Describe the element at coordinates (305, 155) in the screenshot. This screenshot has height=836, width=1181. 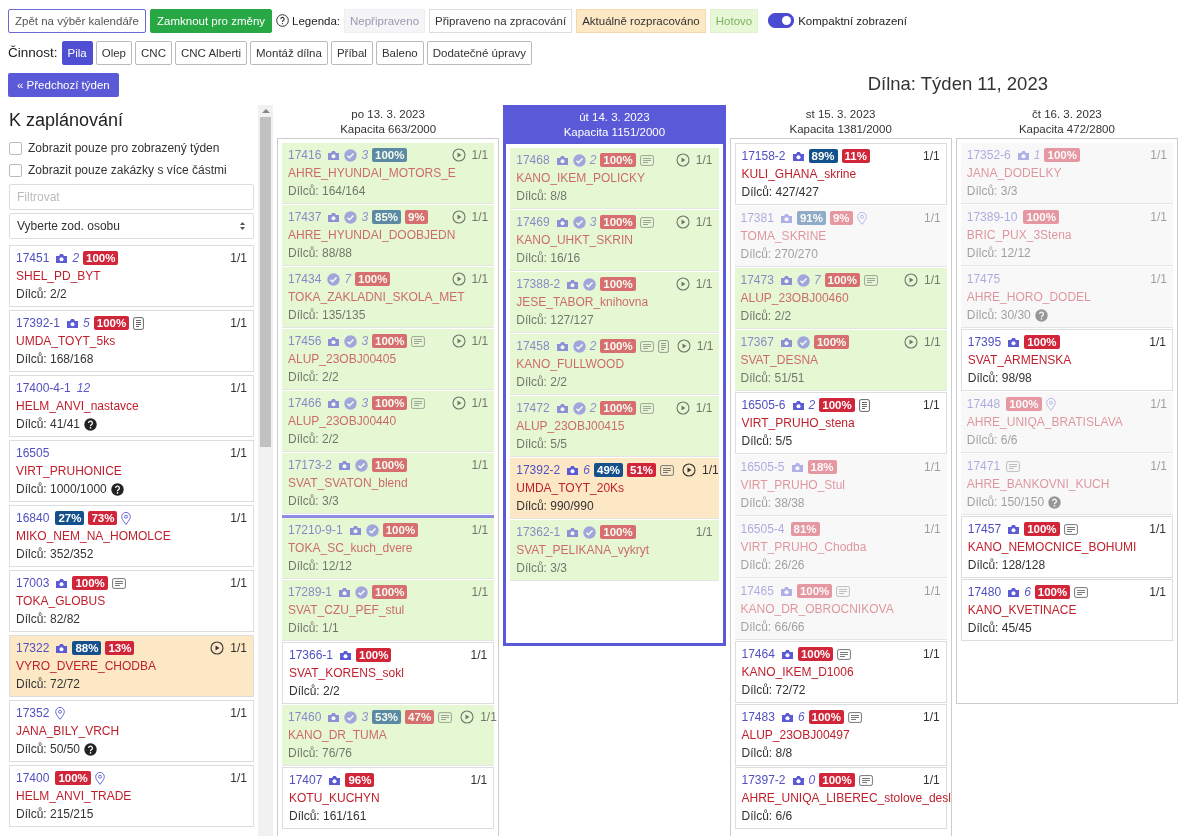
I see `order-number: 17416` at that location.